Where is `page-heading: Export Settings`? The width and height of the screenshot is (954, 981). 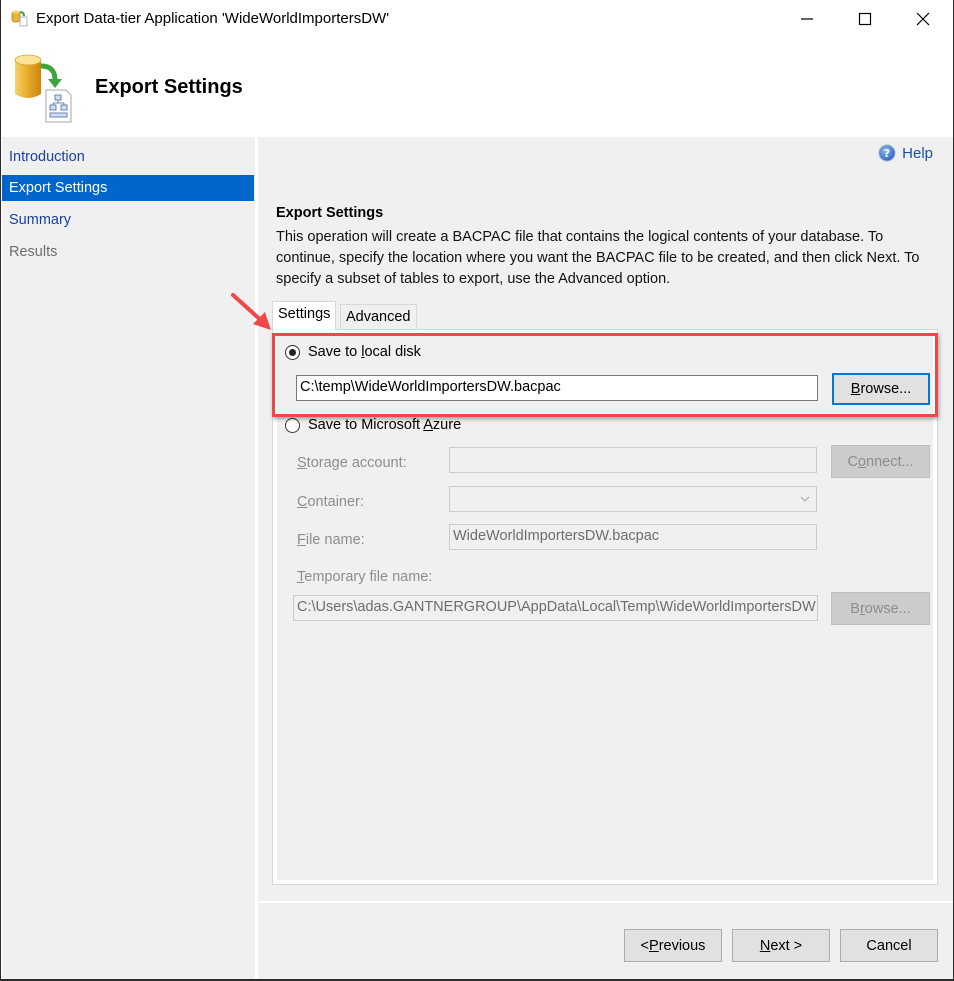
page-heading: Export Settings is located at coordinates (169, 87).